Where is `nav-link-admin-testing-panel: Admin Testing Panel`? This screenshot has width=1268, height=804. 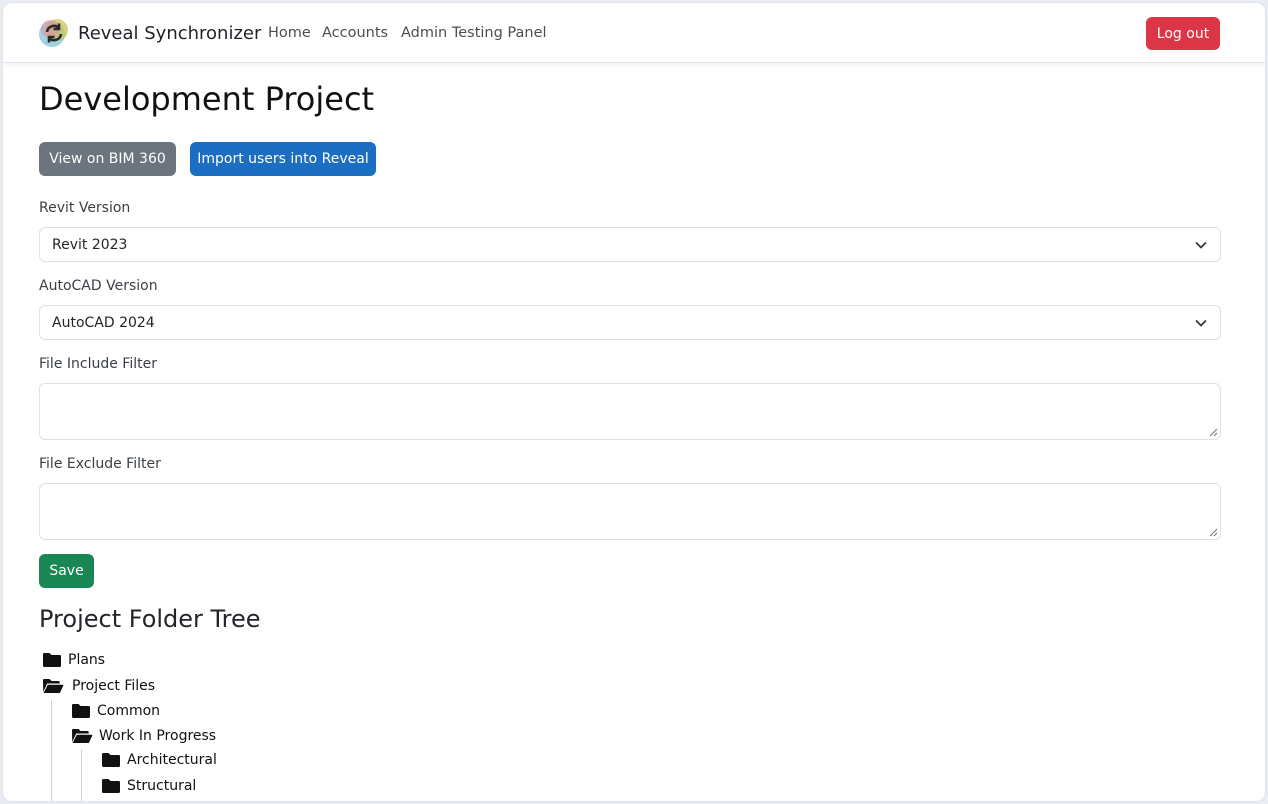
nav-link-admin-testing-panel: Admin Testing Panel is located at coordinates (474, 33).